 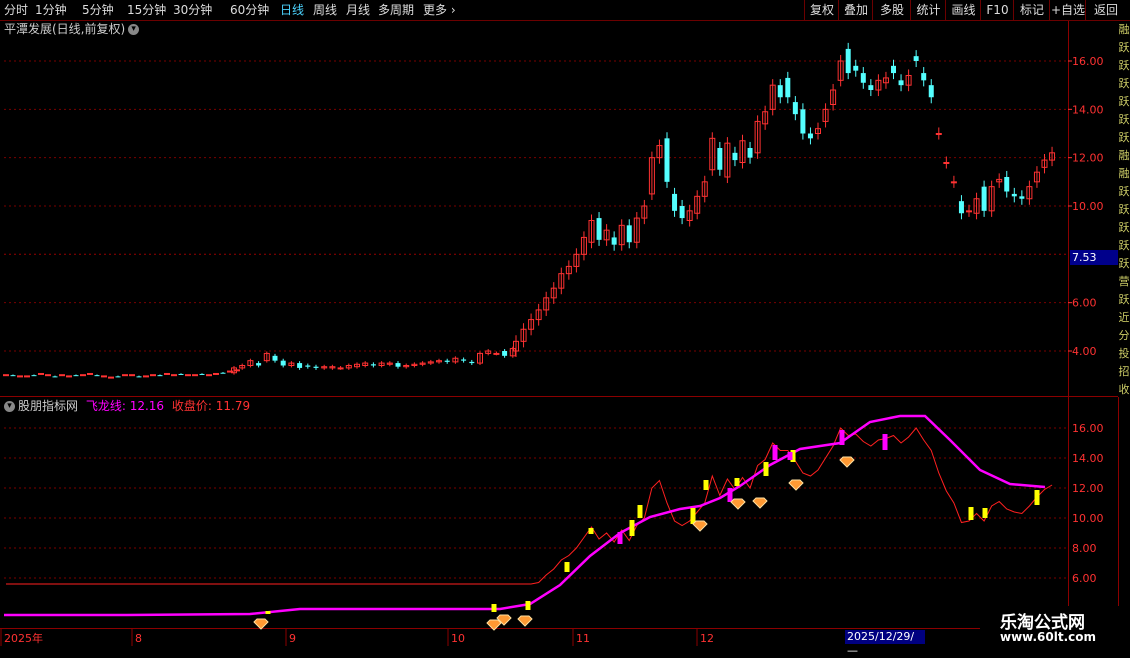 I want to click on ind-y-tick-label: 12.00, so click(x=1088, y=488).